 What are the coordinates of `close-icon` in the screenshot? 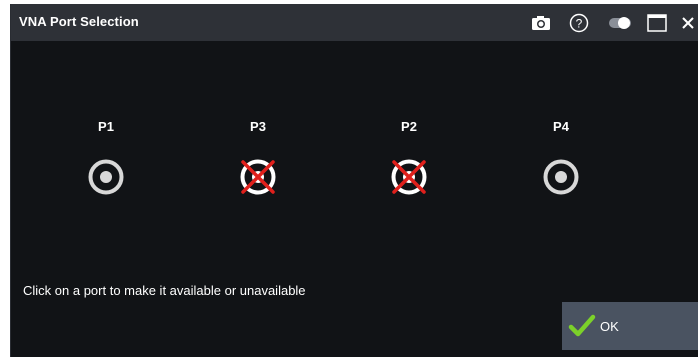 It's located at (687, 22).